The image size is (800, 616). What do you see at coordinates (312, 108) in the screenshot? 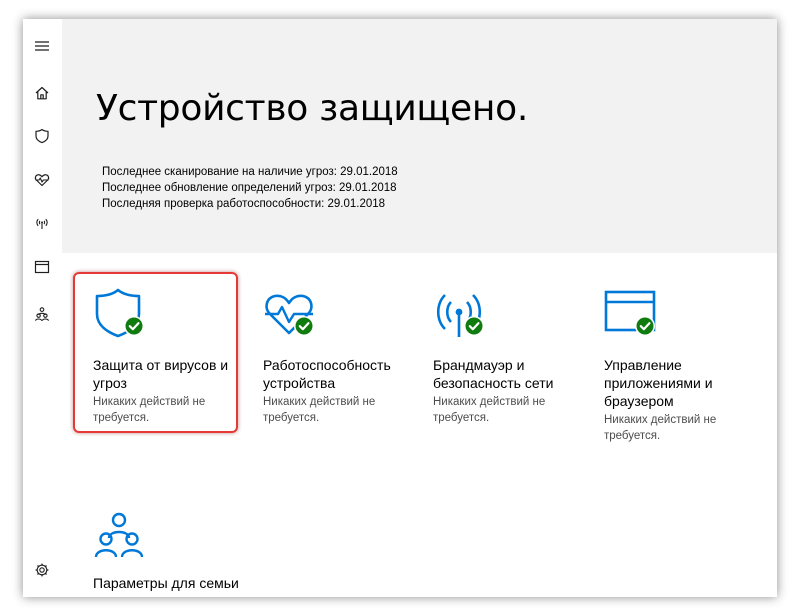
I see `page-title: Устройство защищено.` at bounding box center [312, 108].